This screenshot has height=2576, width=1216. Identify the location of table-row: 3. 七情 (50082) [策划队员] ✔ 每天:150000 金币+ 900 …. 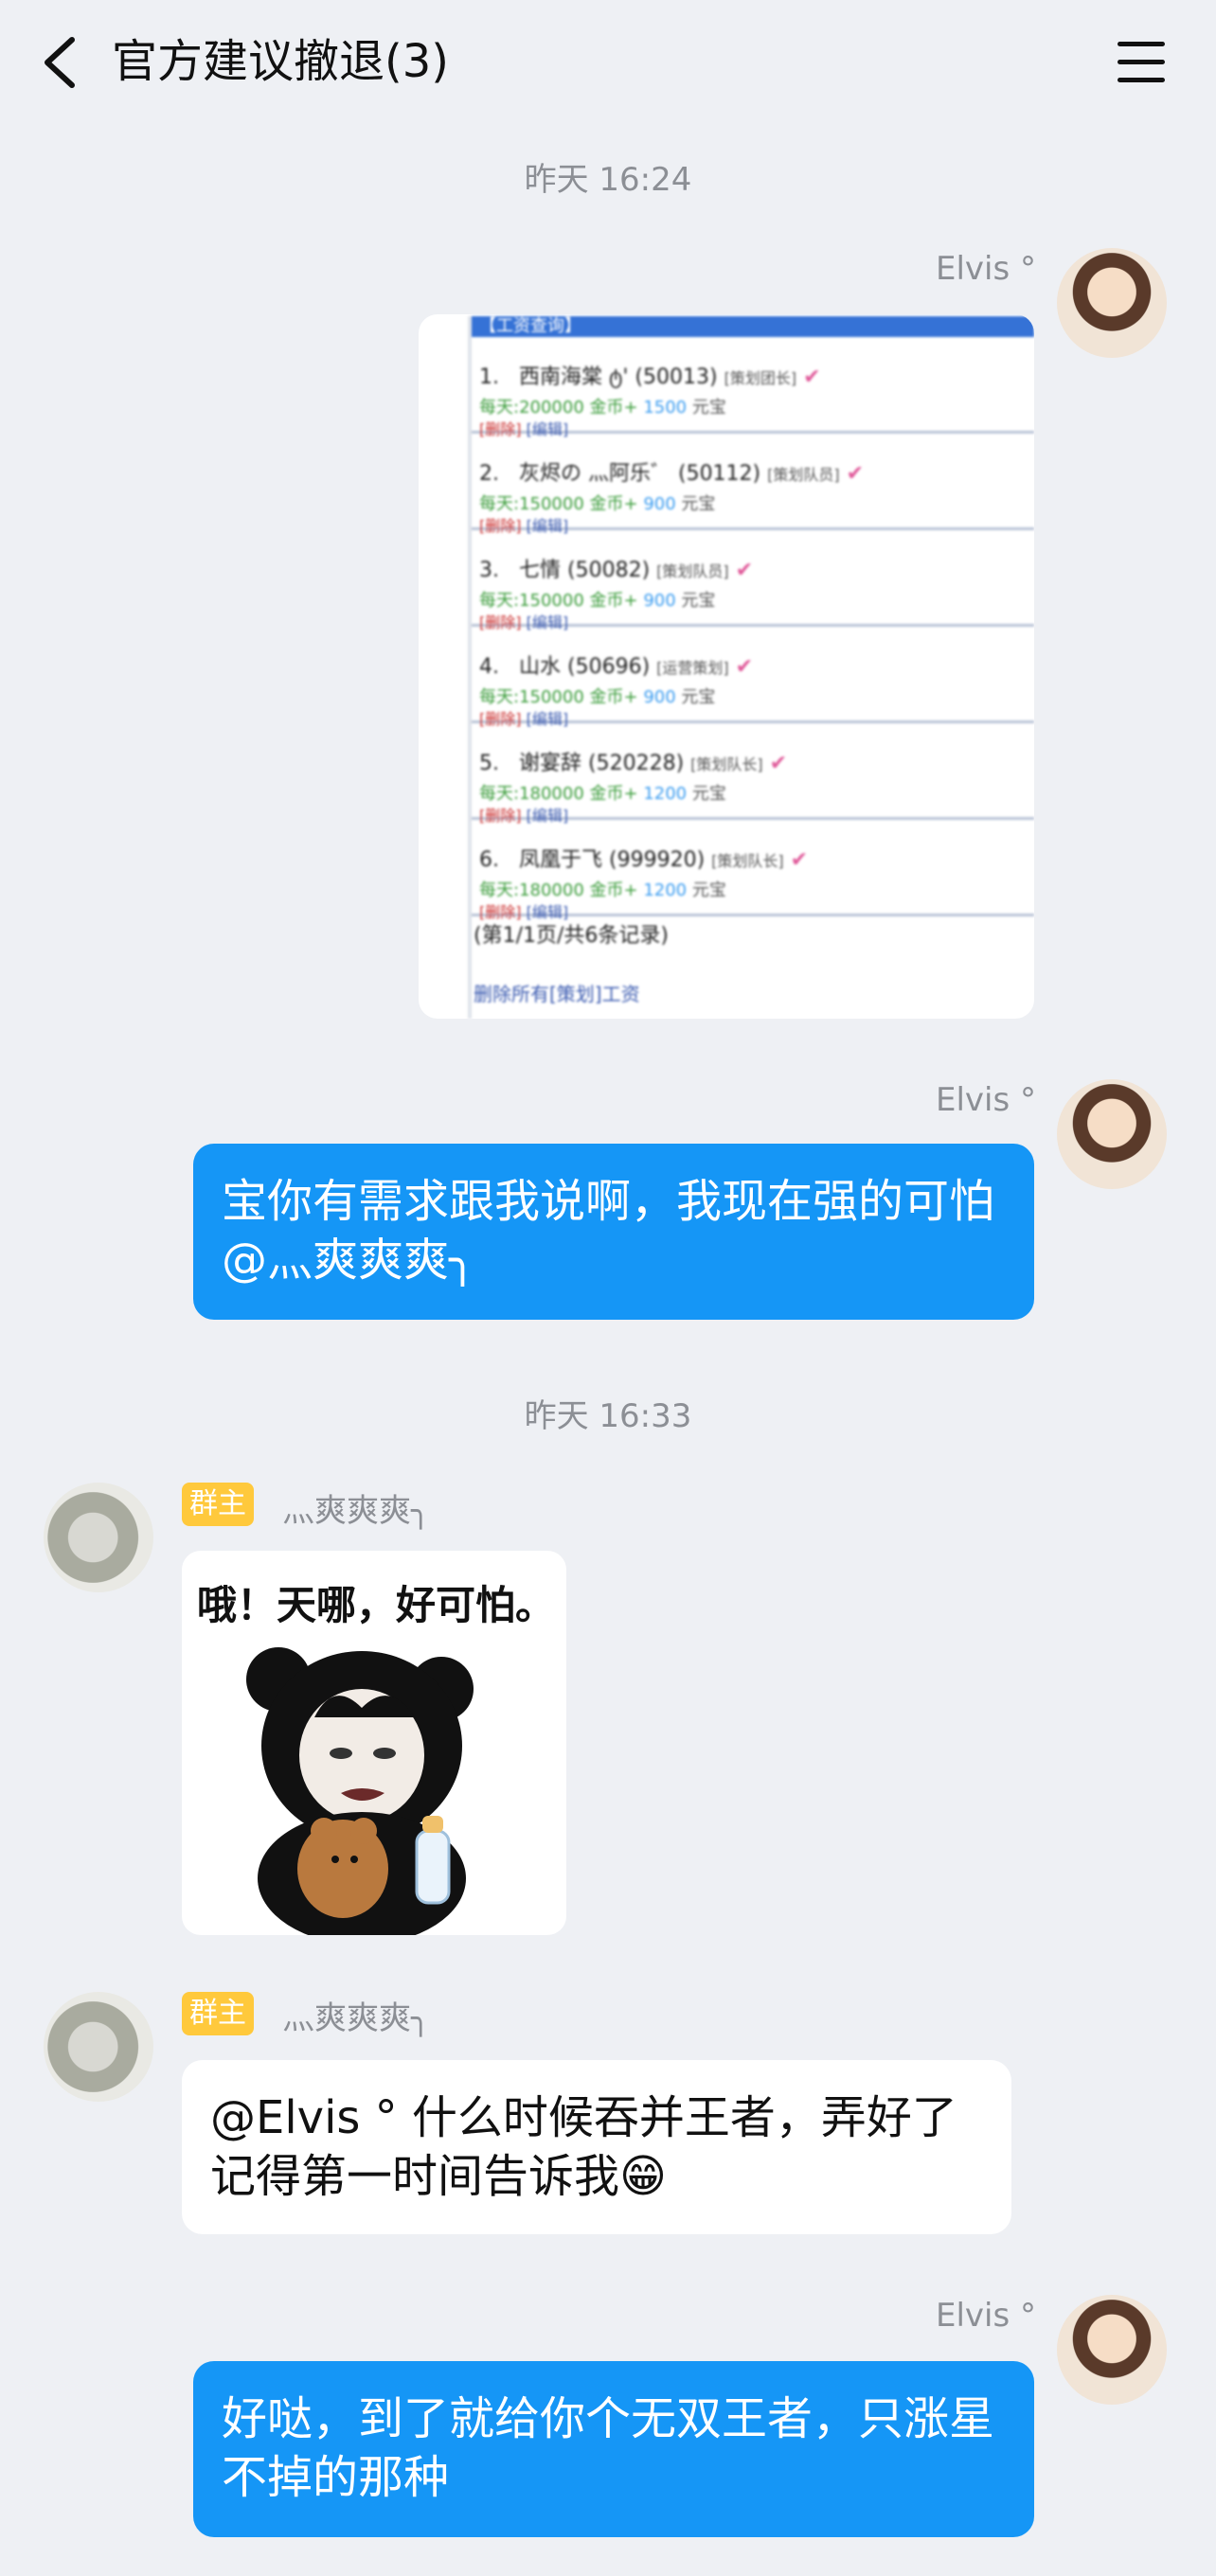
(753, 580).